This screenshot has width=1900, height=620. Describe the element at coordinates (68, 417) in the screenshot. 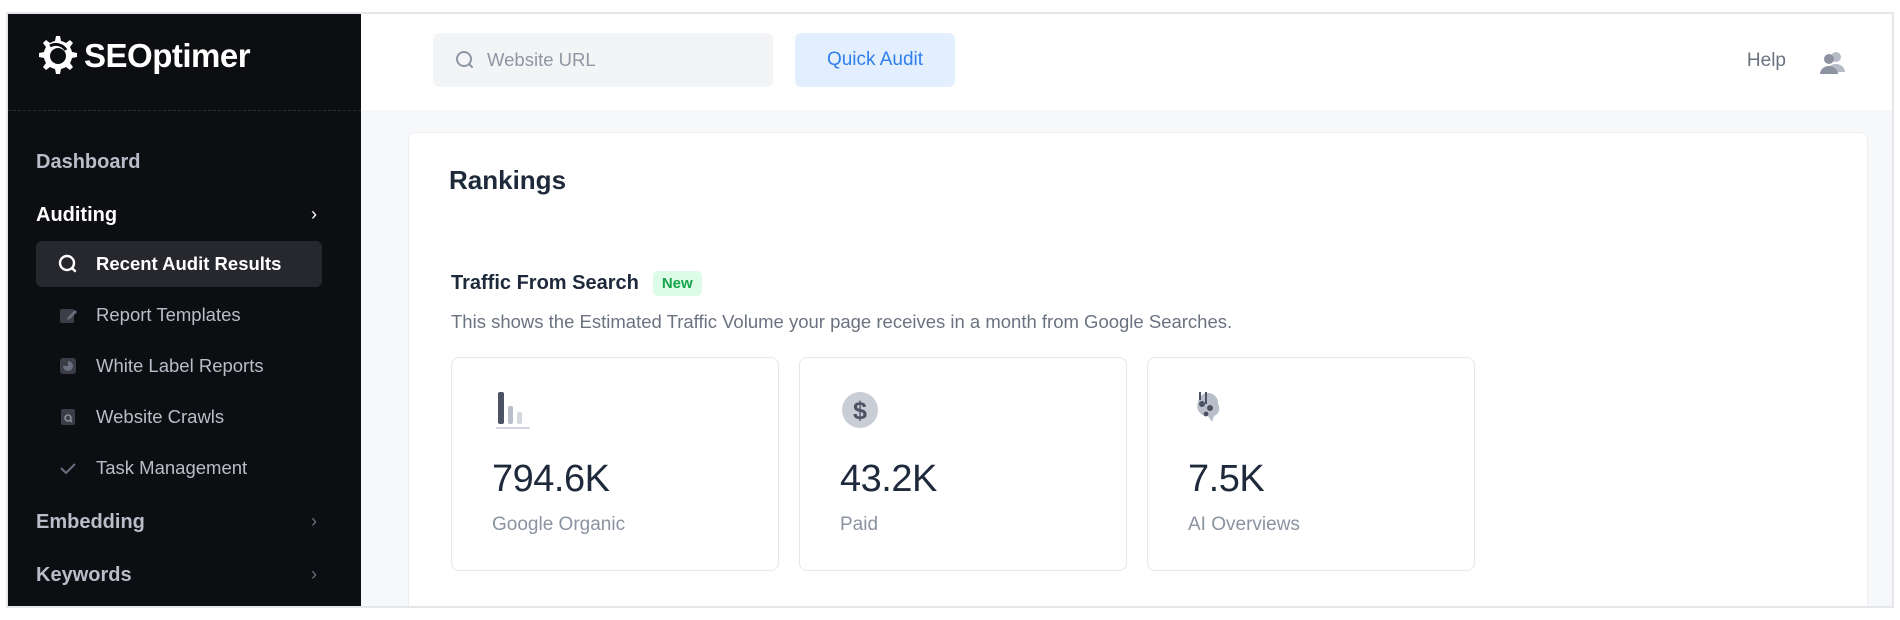

I see `file-search-icon` at that location.